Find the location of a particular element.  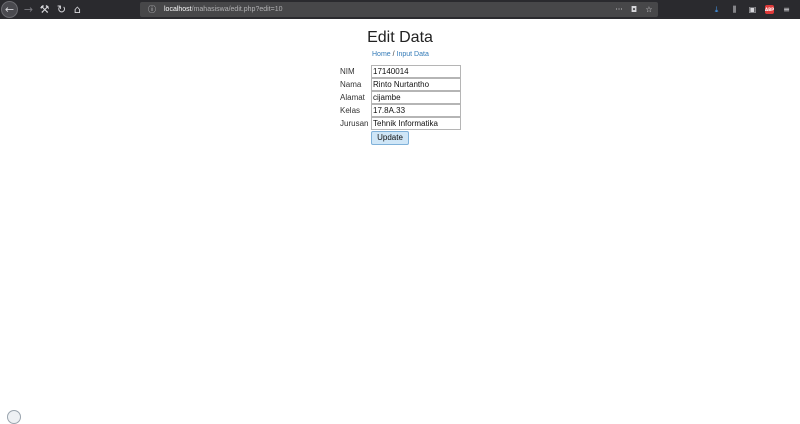

back-button: ← is located at coordinates (9, 9).